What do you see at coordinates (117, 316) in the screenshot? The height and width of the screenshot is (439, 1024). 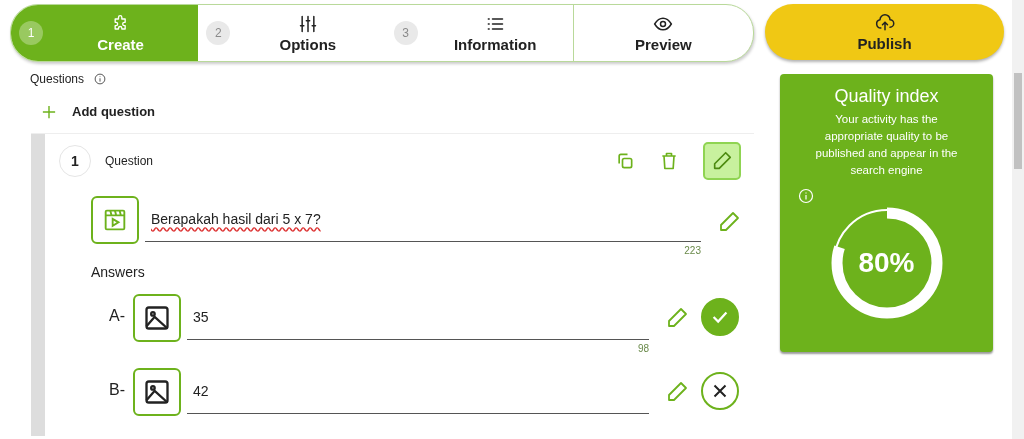 I see `answer-letter: A-` at bounding box center [117, 316].